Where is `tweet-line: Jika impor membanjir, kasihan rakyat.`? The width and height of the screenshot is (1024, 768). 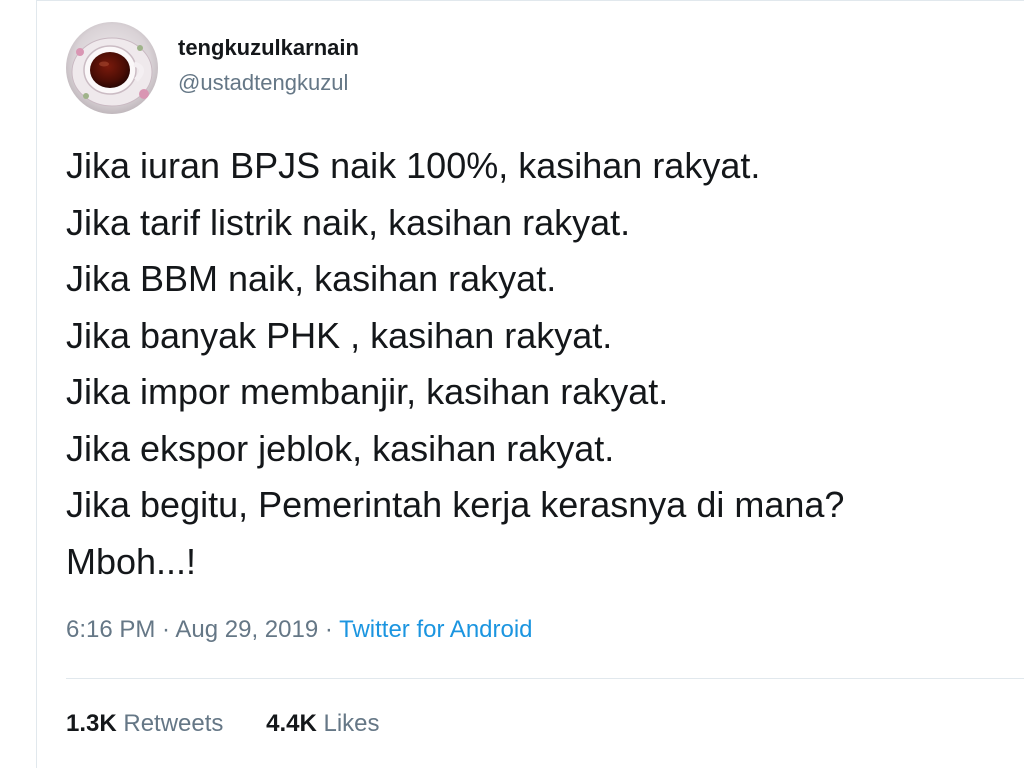
tweet-line: Jika impor membanjir, kasihan rakyat. is located at coordinates (367, 391).